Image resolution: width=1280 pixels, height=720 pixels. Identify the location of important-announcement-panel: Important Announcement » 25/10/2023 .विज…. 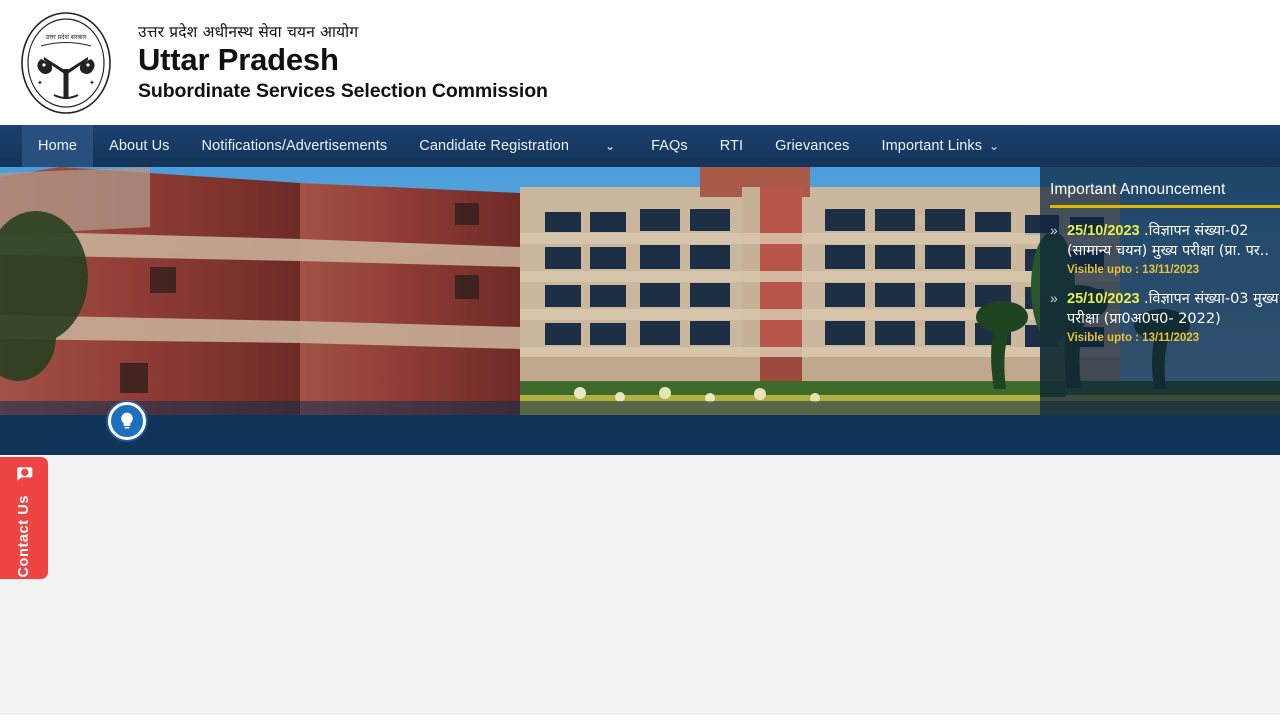
(1160, 291).